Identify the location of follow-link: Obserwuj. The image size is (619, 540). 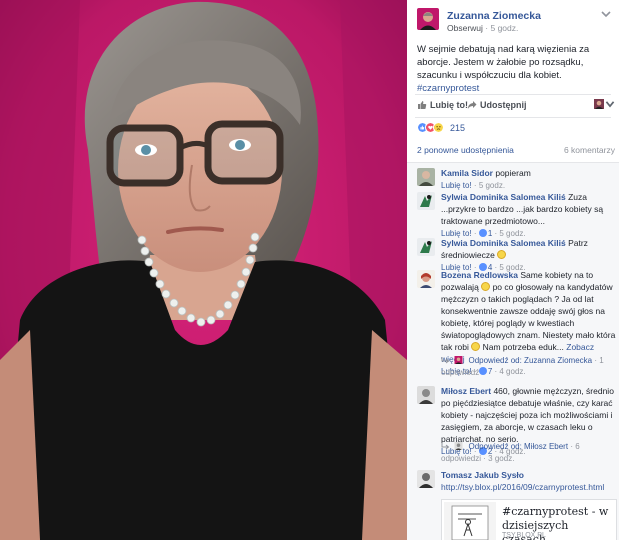
(465, 28).